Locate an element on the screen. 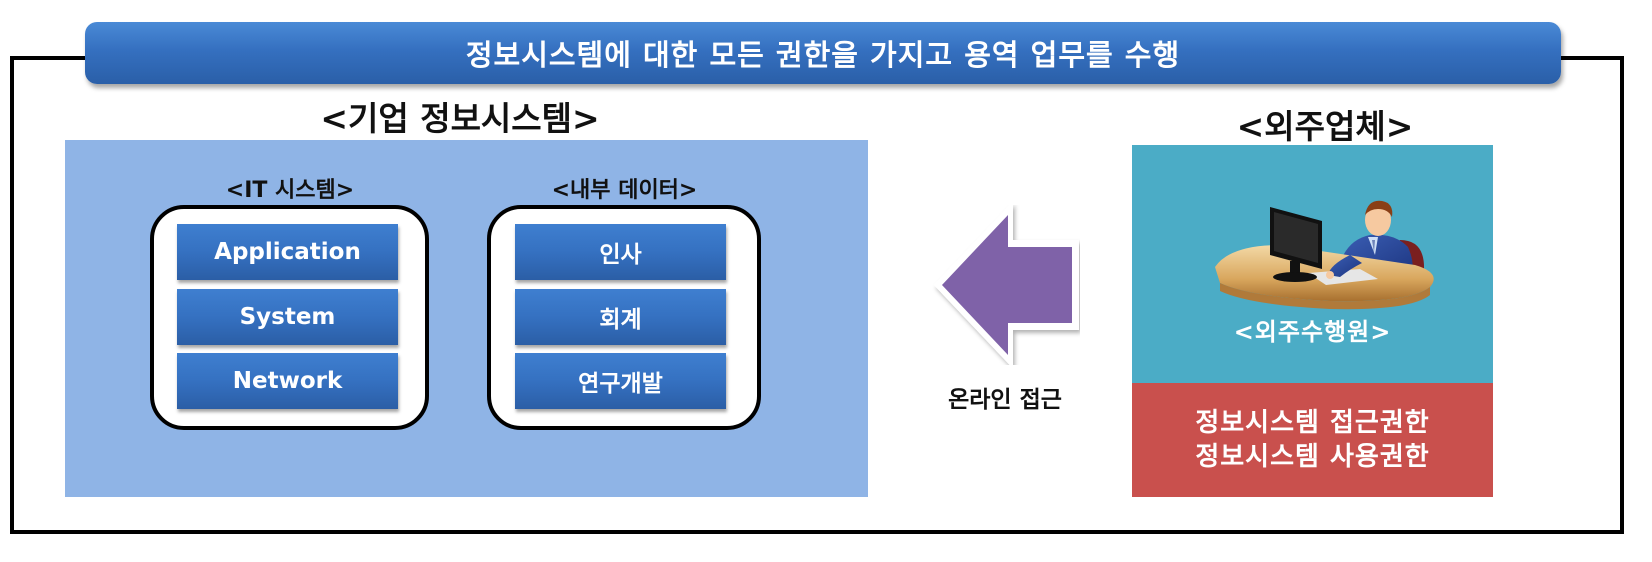 The height and width of the screenshot is (562, 1652). it-item-system: System is located at coordinates (287, 317).